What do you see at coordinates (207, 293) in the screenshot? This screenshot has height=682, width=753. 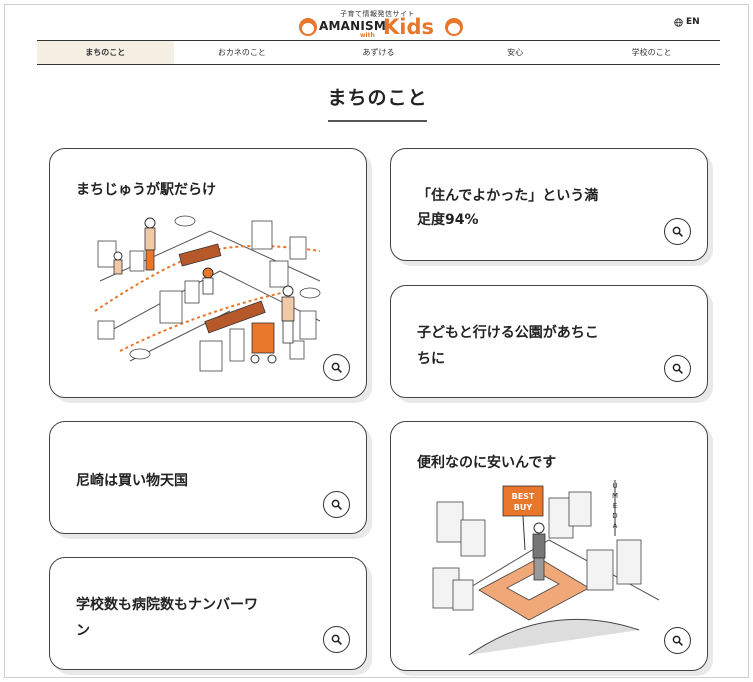 I see `city-stations-illustration` at bounding box center [207, 293].